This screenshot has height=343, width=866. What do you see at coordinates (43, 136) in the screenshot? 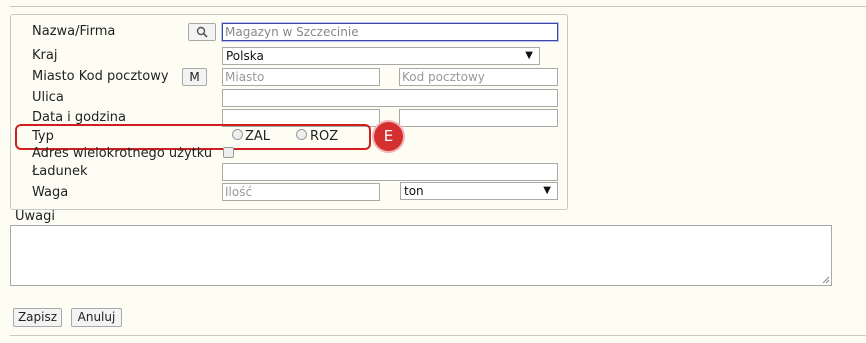
I see `type-label: Typ` at bounding box center [43, 136].